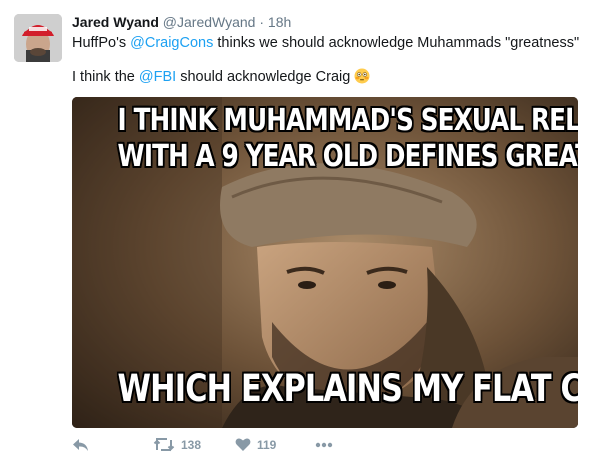 The width and height of the screenshot is (601, 465). Describe the element at coordinates (263, 77) in the screenshot. I see `text-segment: should acknowledge Craig` at that location.